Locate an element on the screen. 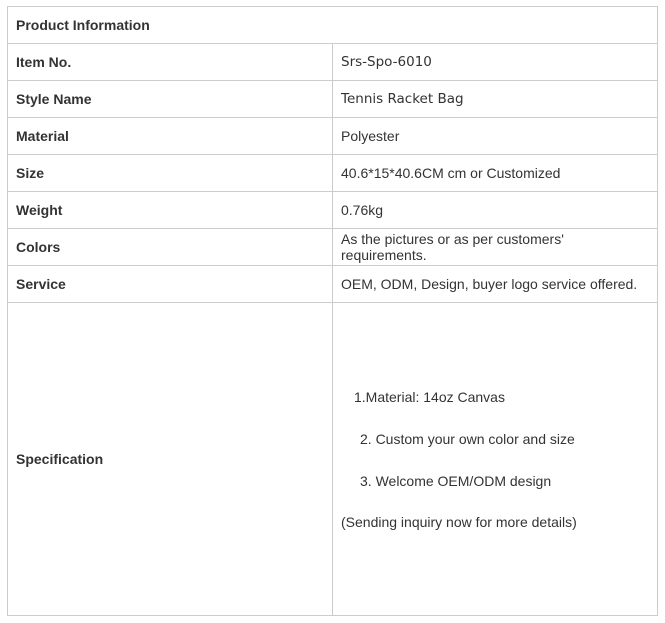 This screenshot has width=665, height=623. row-label: Material is located at coordinates (170, 136).